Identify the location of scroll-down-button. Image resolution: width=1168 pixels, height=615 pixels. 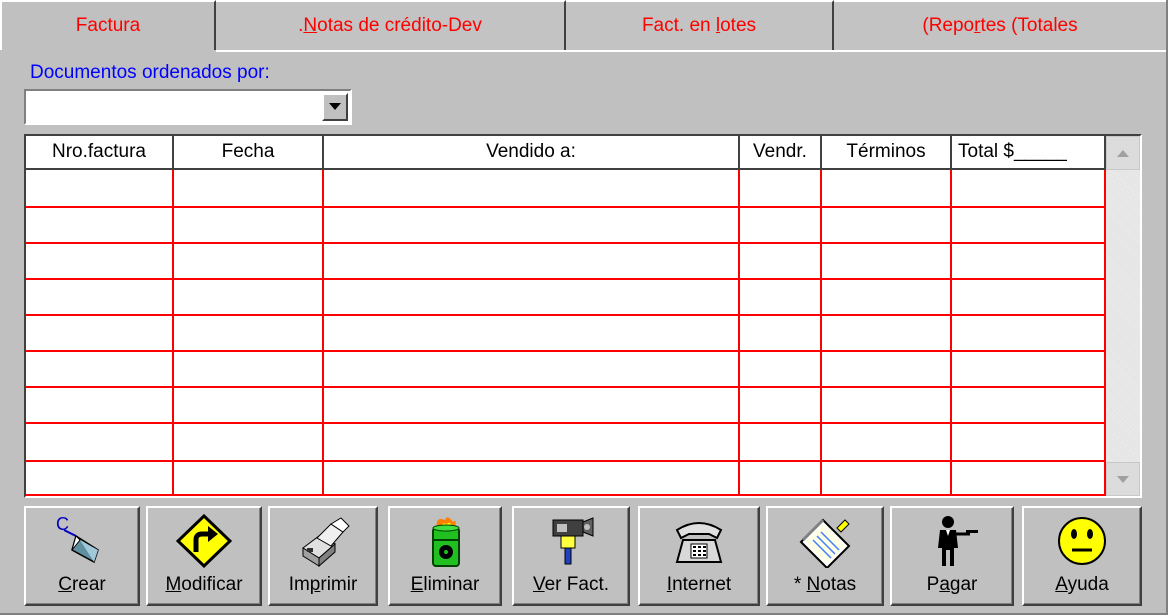
(1123, 479).